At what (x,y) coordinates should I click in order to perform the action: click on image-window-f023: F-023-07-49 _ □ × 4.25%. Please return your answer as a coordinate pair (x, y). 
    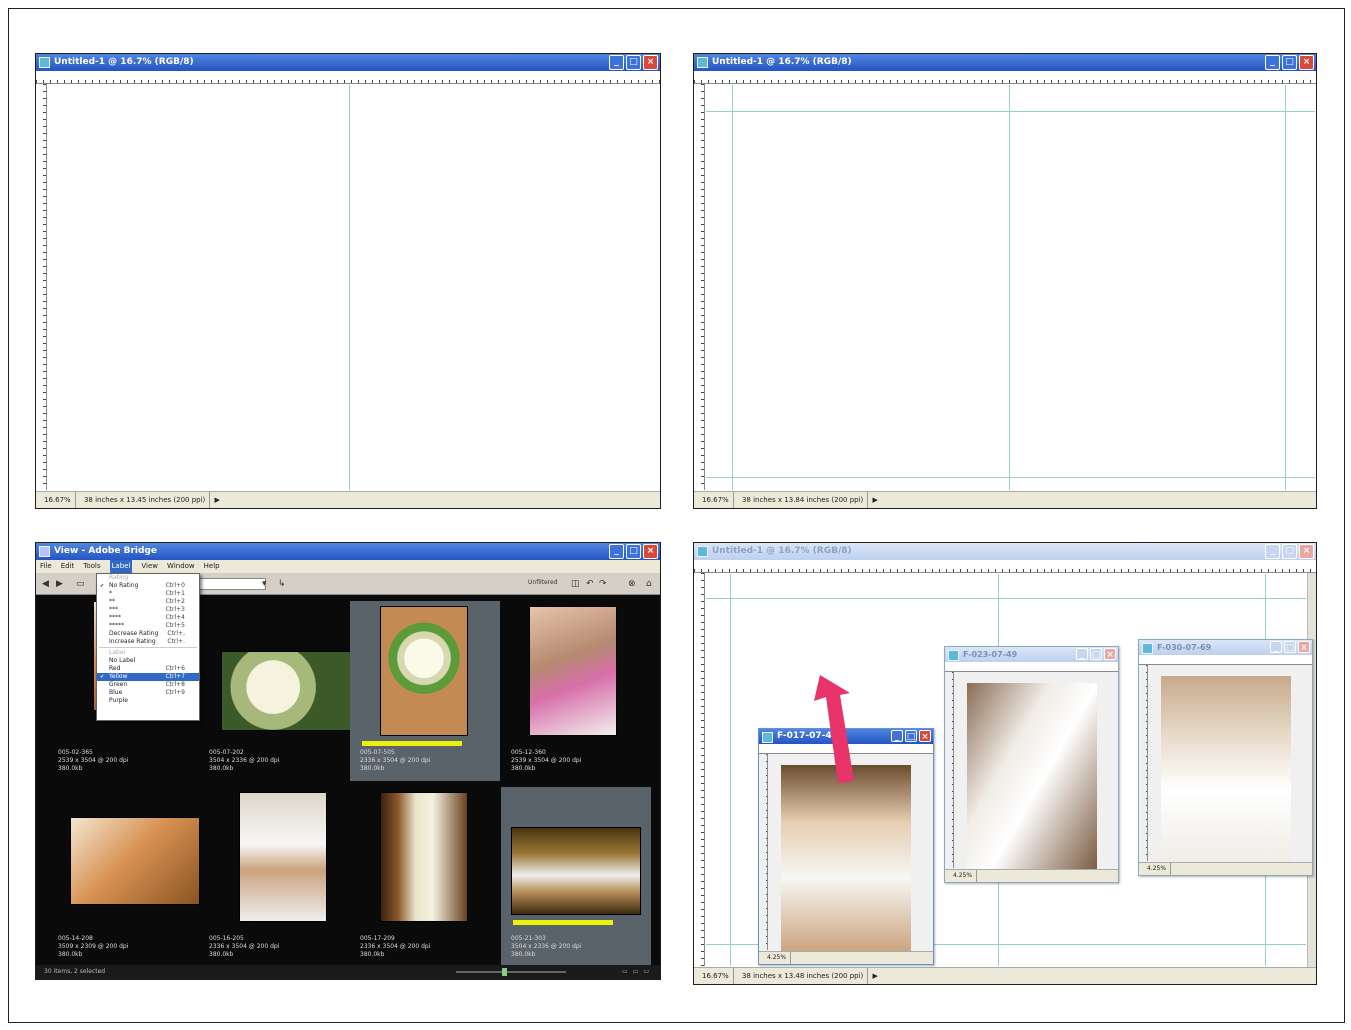
    Looking at the image, I should click on (1031, 764).